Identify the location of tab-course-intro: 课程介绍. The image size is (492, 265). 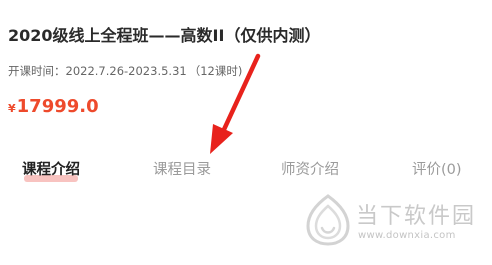
(51, 170).